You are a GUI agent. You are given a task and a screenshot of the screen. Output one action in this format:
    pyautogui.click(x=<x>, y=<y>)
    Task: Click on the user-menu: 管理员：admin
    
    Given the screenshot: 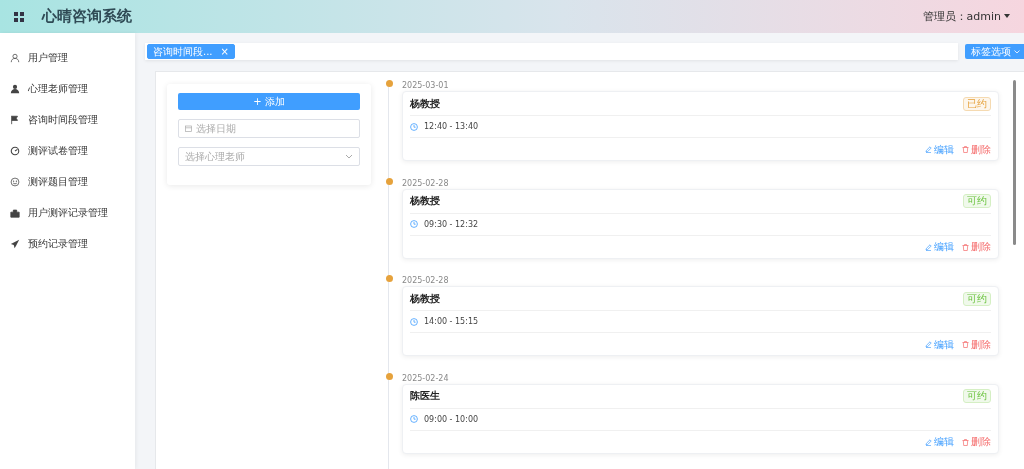 What is the action you would take?
    pyautogui.click(x=961, y=16)
    